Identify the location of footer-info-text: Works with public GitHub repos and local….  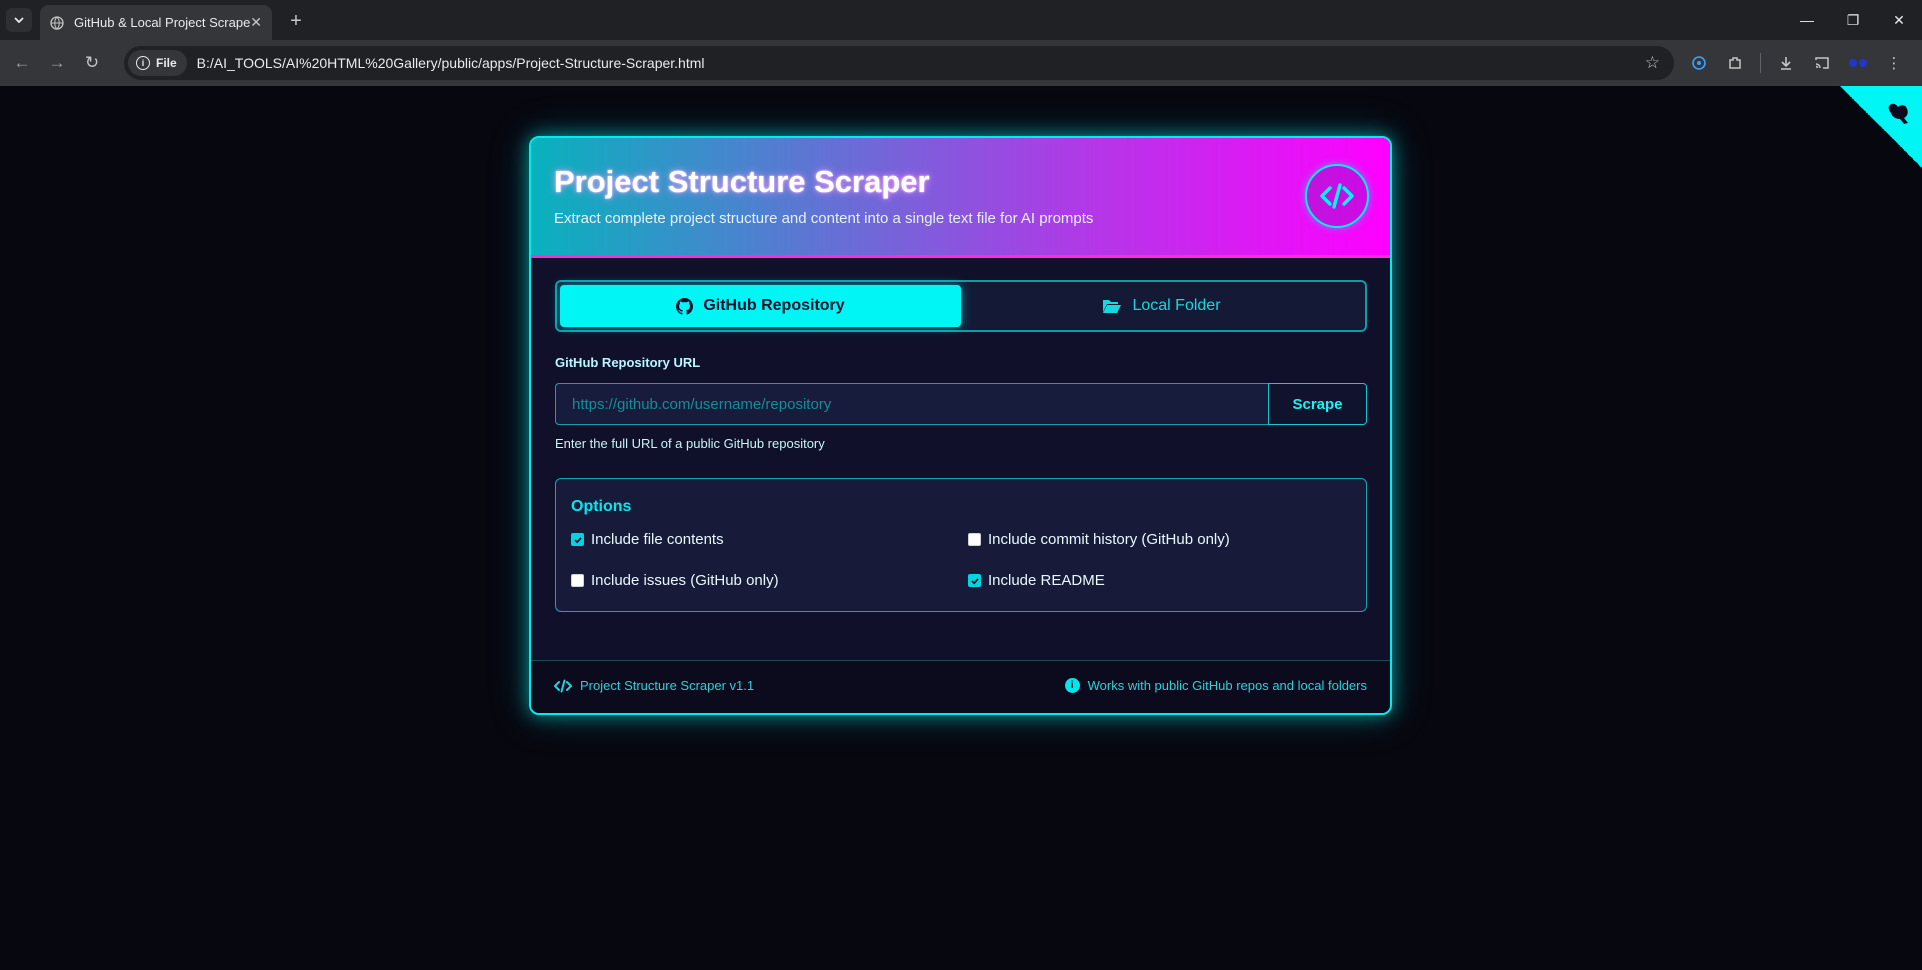
(1227, 685).